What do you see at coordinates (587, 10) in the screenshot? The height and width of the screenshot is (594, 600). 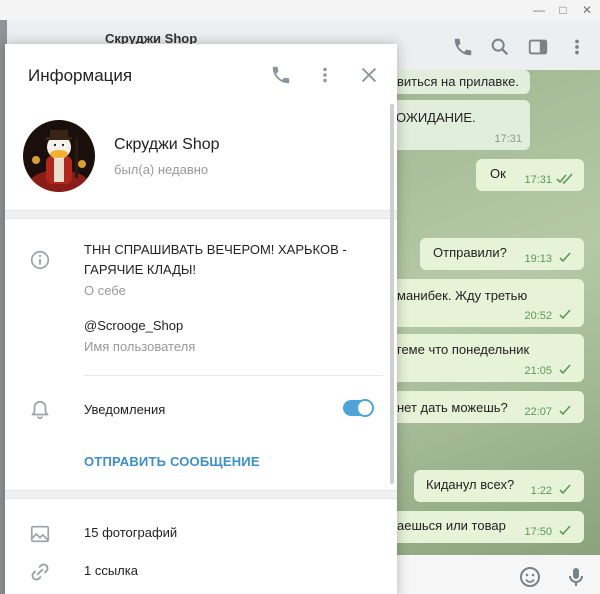 I see `window-close-button: ✕` at bounding box center [587, 10].